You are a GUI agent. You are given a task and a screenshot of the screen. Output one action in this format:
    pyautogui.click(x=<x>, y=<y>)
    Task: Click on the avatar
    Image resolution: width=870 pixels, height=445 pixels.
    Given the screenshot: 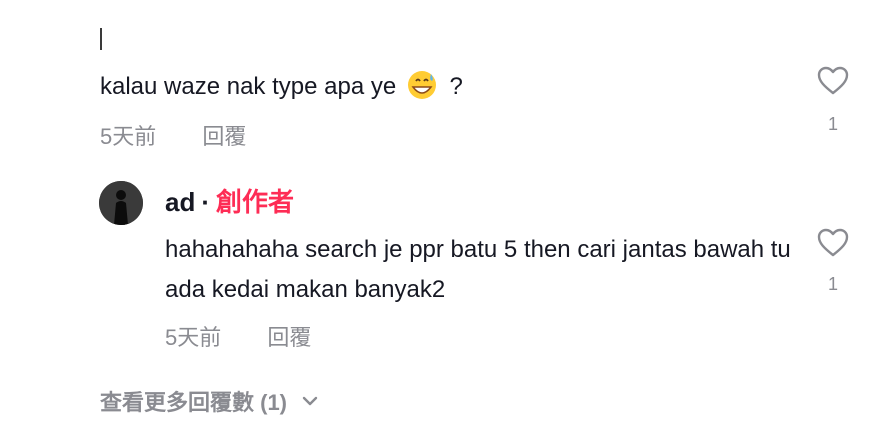 What is the action you would take?
    pyautogui.click(x=121, y=203)
    